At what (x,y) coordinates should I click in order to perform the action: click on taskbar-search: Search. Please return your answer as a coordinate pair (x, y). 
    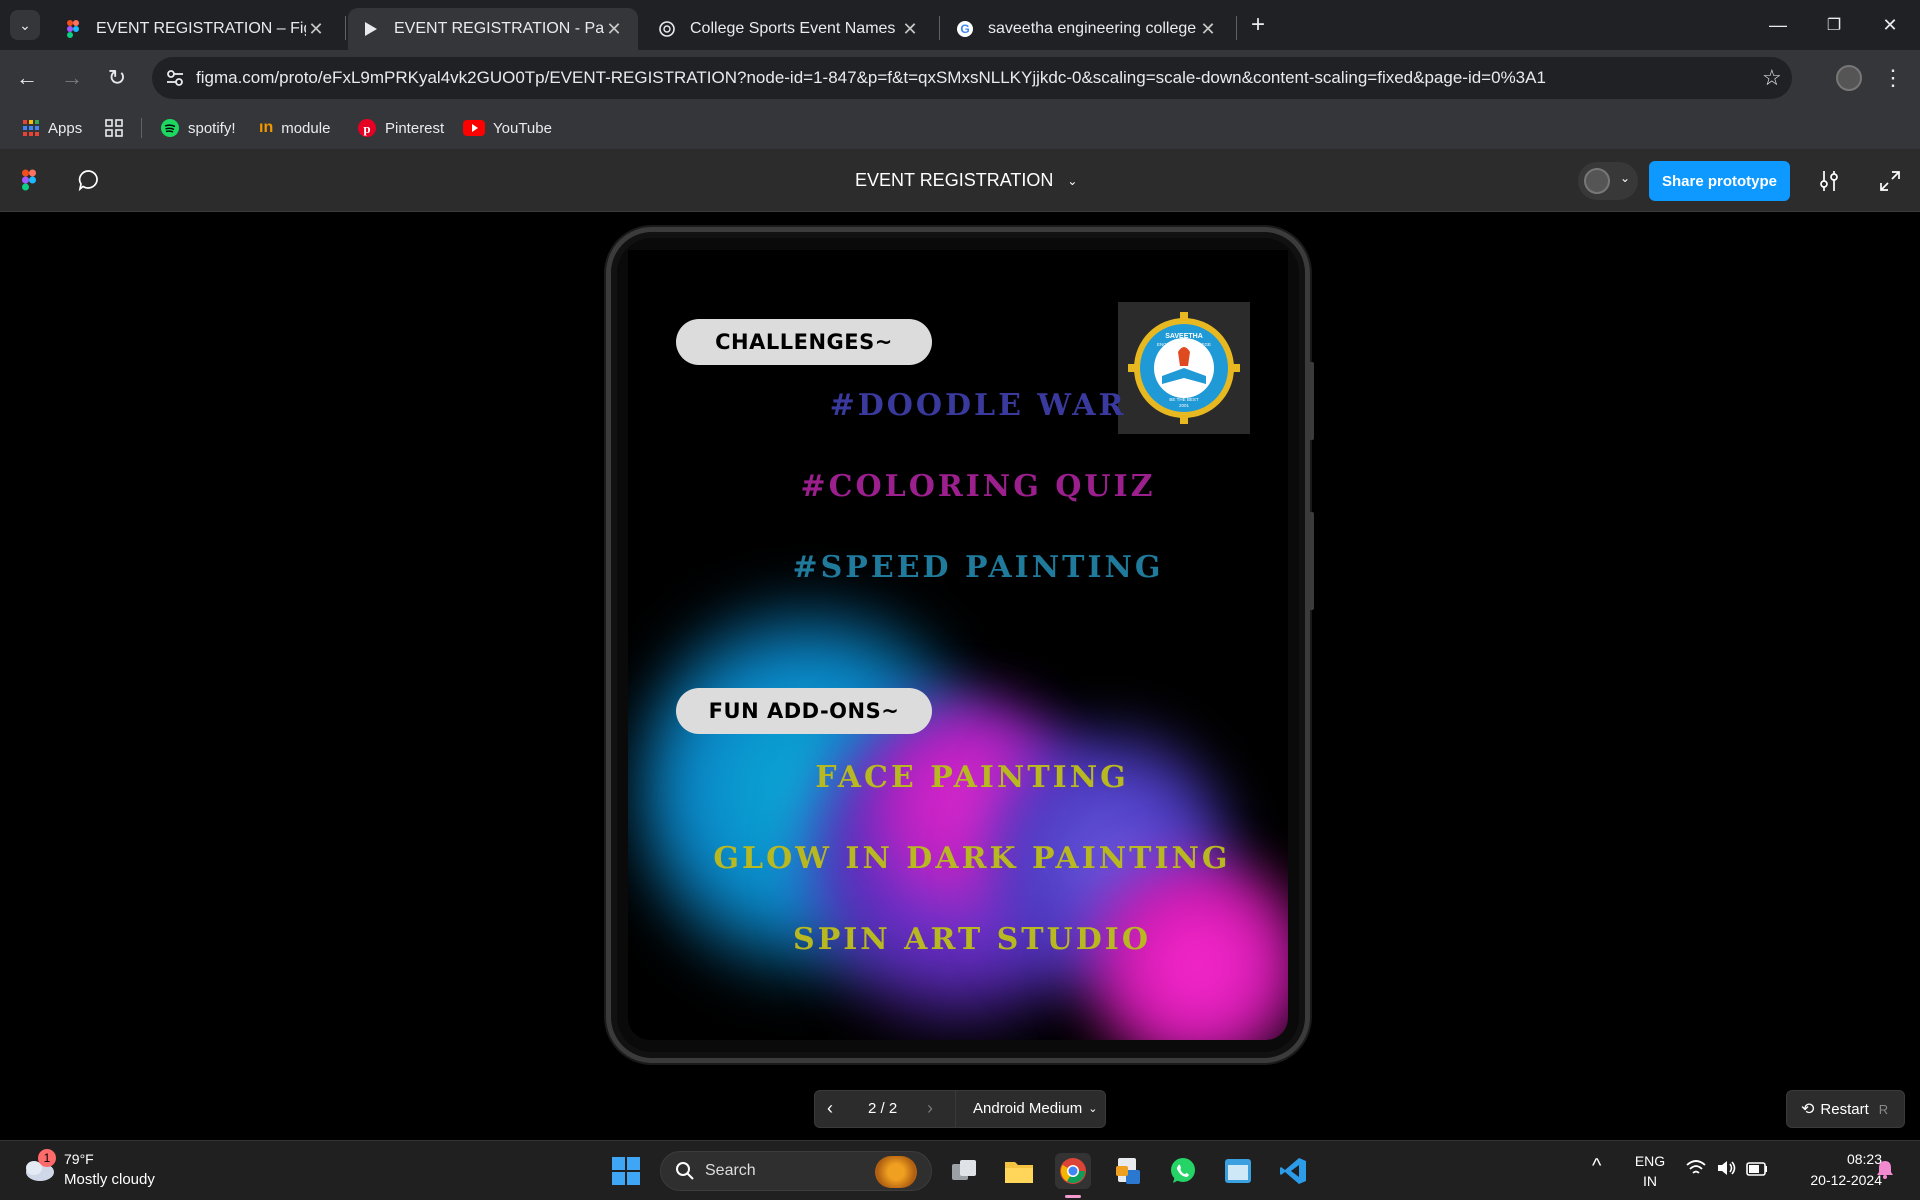
    Looking at the image, I should click on (796, 1171).